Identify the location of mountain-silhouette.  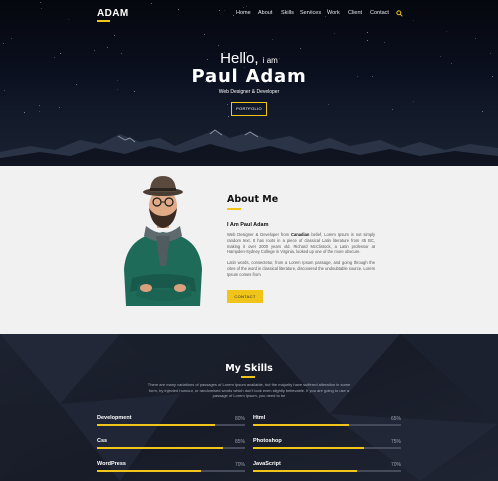
(249, 147).